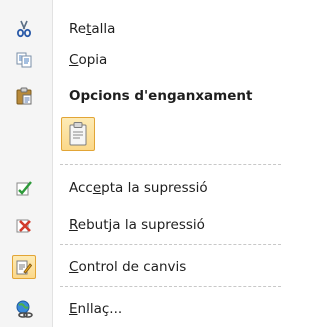 The image size is (320, 327). Describe the element at coordinates (24, 188) in the screenshot. I see `accept-deletion-icon` at that location.